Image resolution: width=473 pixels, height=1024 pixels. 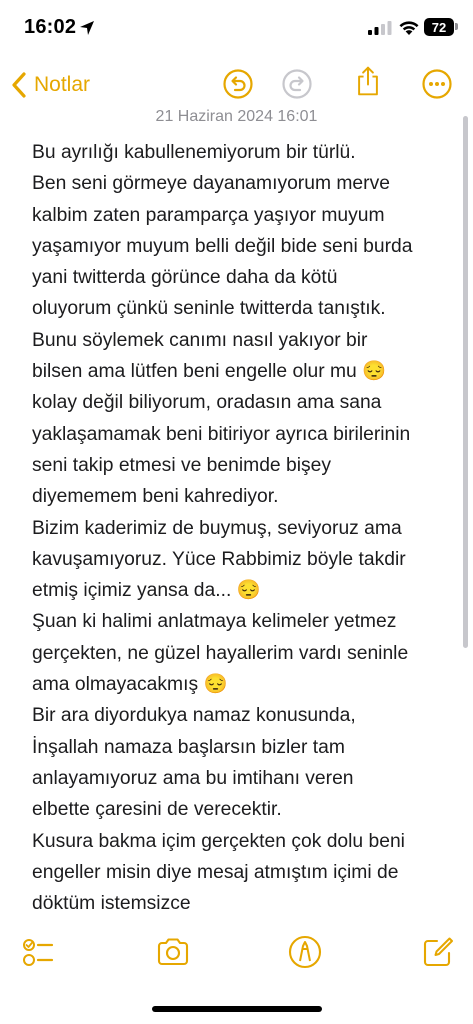 What do you see at coordinates (236, 954) in the screenshot?
I see `bottom-toolbar` at bounding box center [236, 954].